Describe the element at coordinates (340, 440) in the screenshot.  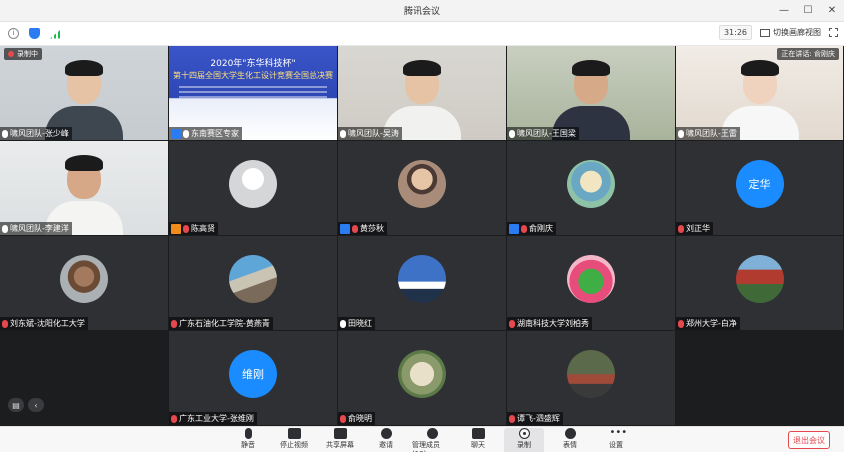
I see `share-screen-button: 共享屏幕` at that location.